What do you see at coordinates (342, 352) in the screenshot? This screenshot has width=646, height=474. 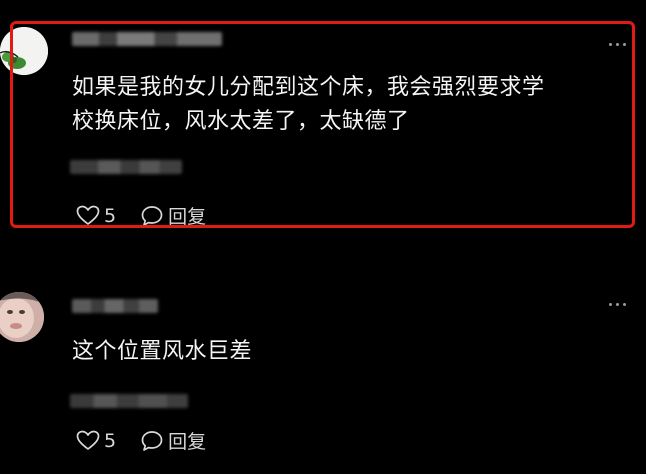 I see `comment-text: 这个位置风水巨差` at bounding box center [342, 352].